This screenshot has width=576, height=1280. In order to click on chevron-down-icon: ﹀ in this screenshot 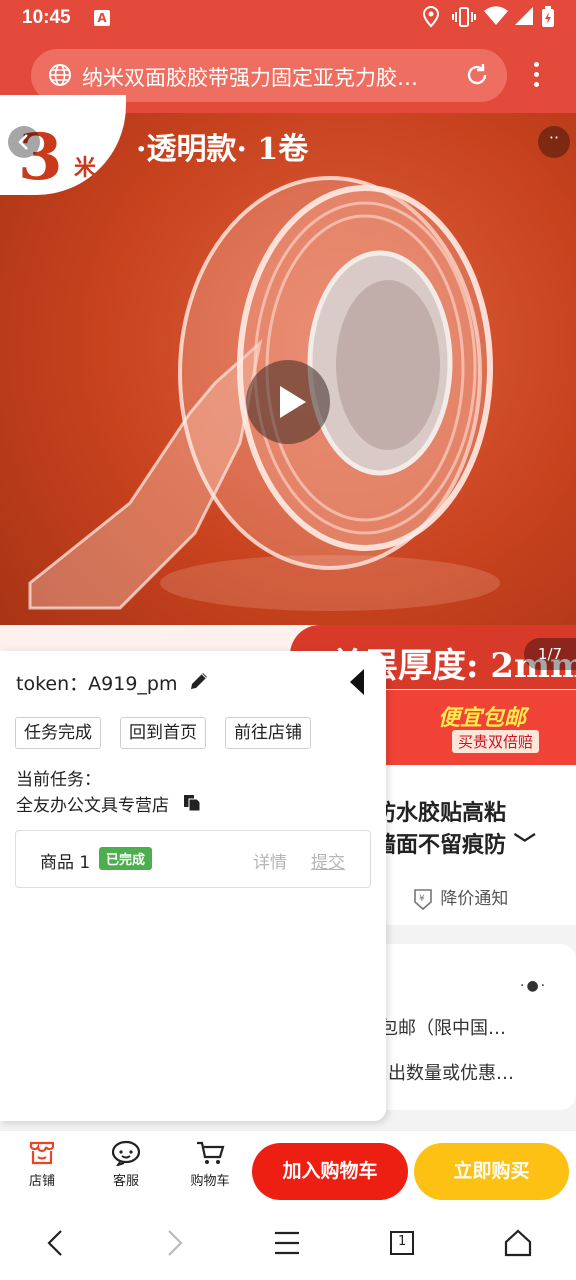, I will do `click(525, 845)`.